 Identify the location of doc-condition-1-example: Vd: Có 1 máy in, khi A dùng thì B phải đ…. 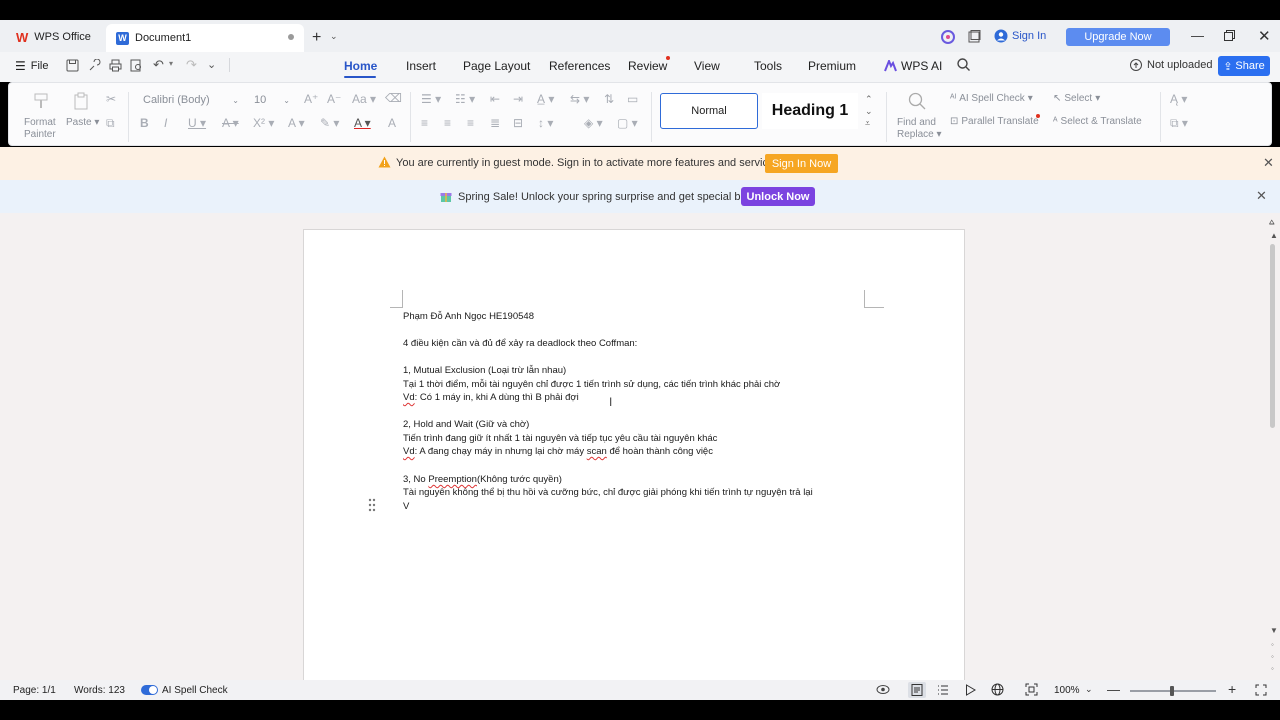
(491, 397).